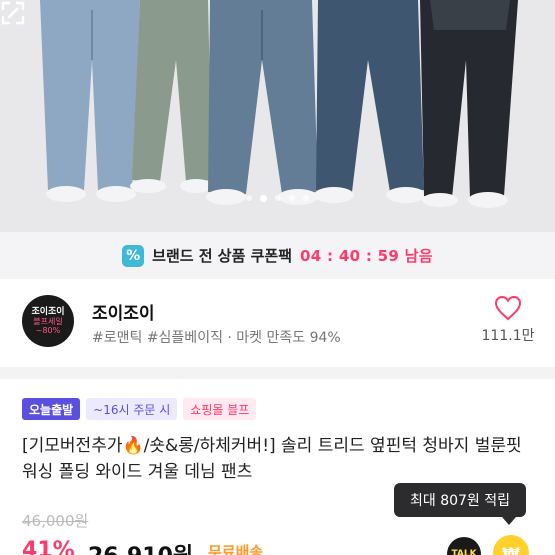 The width and height of the screenshot is (555, 555). I want to click on section-divider, so click(277, 373).